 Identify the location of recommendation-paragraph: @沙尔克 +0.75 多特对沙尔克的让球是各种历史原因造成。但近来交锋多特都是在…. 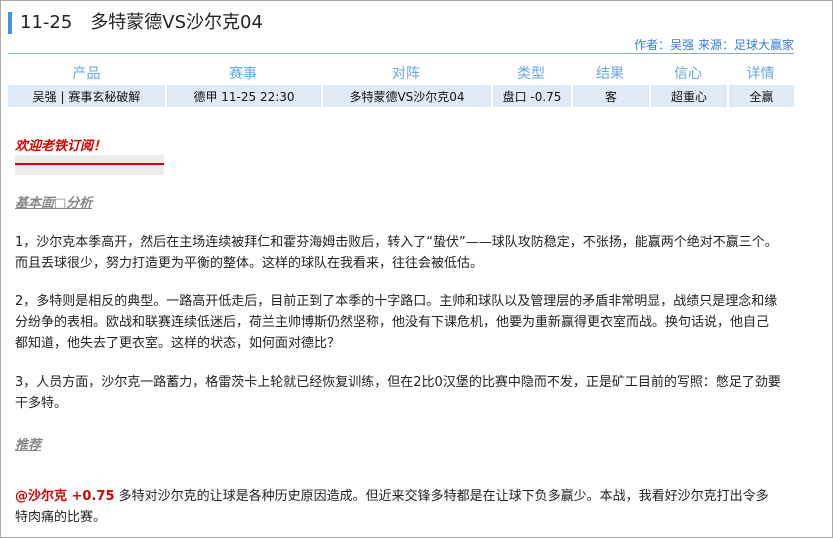
(398, 507).